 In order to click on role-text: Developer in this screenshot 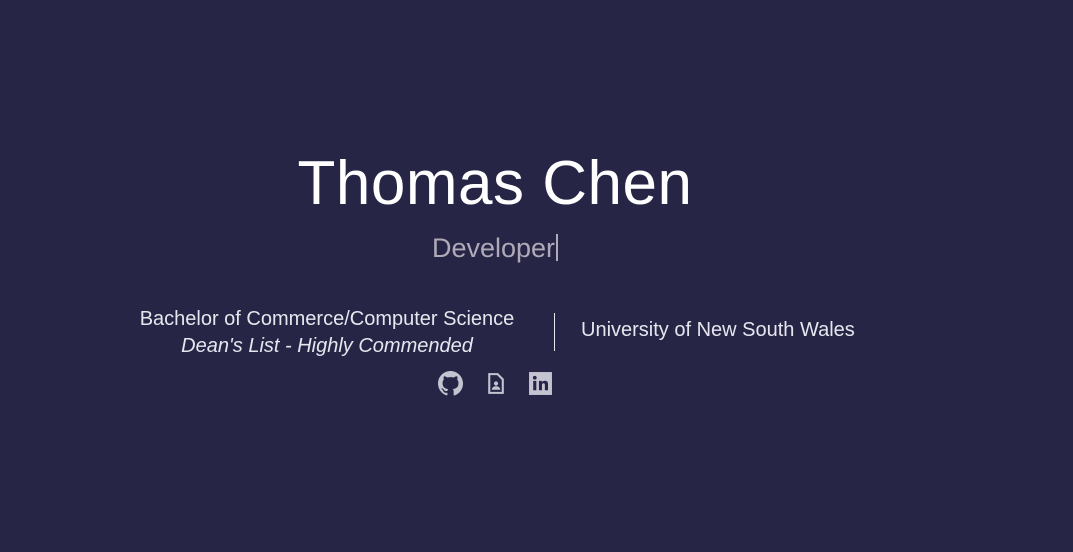, I will do `click(493, 248)`.